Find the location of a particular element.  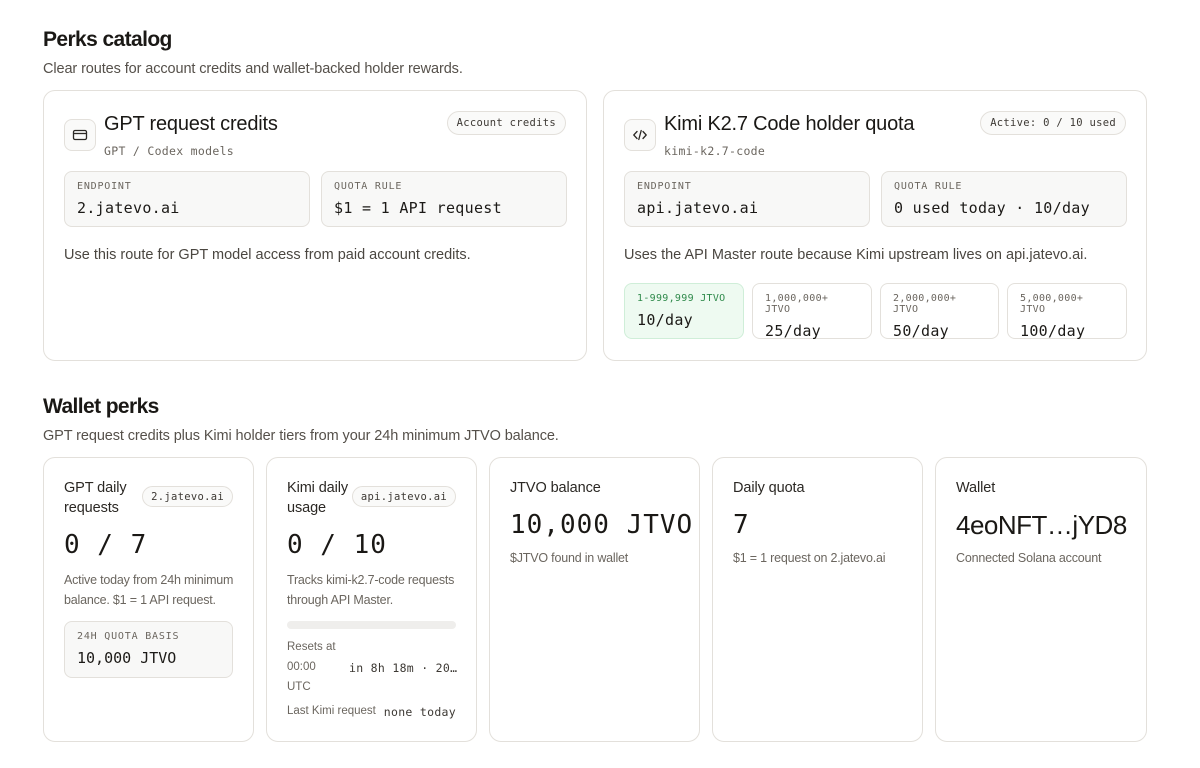

wallet-address: 4eoNFT…jYD8 is located at coordinates (1041, 525).